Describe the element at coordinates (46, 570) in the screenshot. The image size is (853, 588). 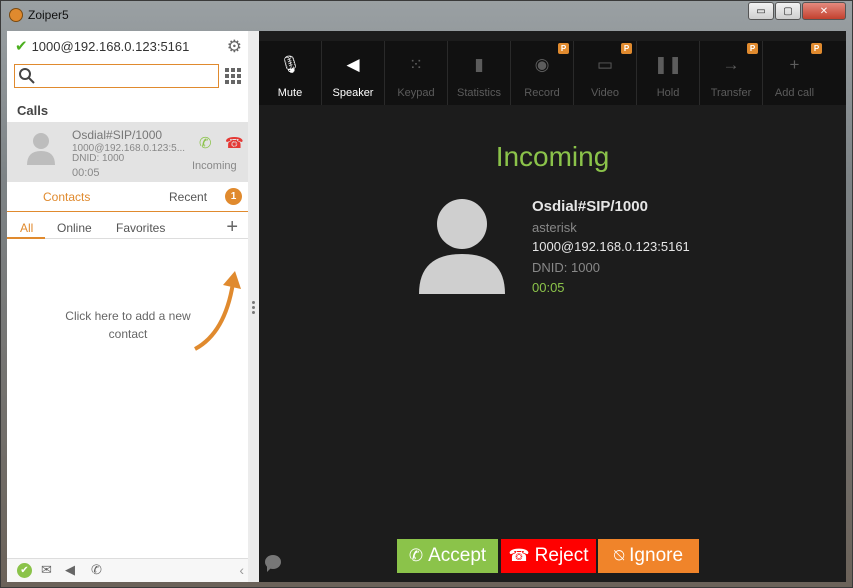
I see `mail-icon: ✉` at that location.